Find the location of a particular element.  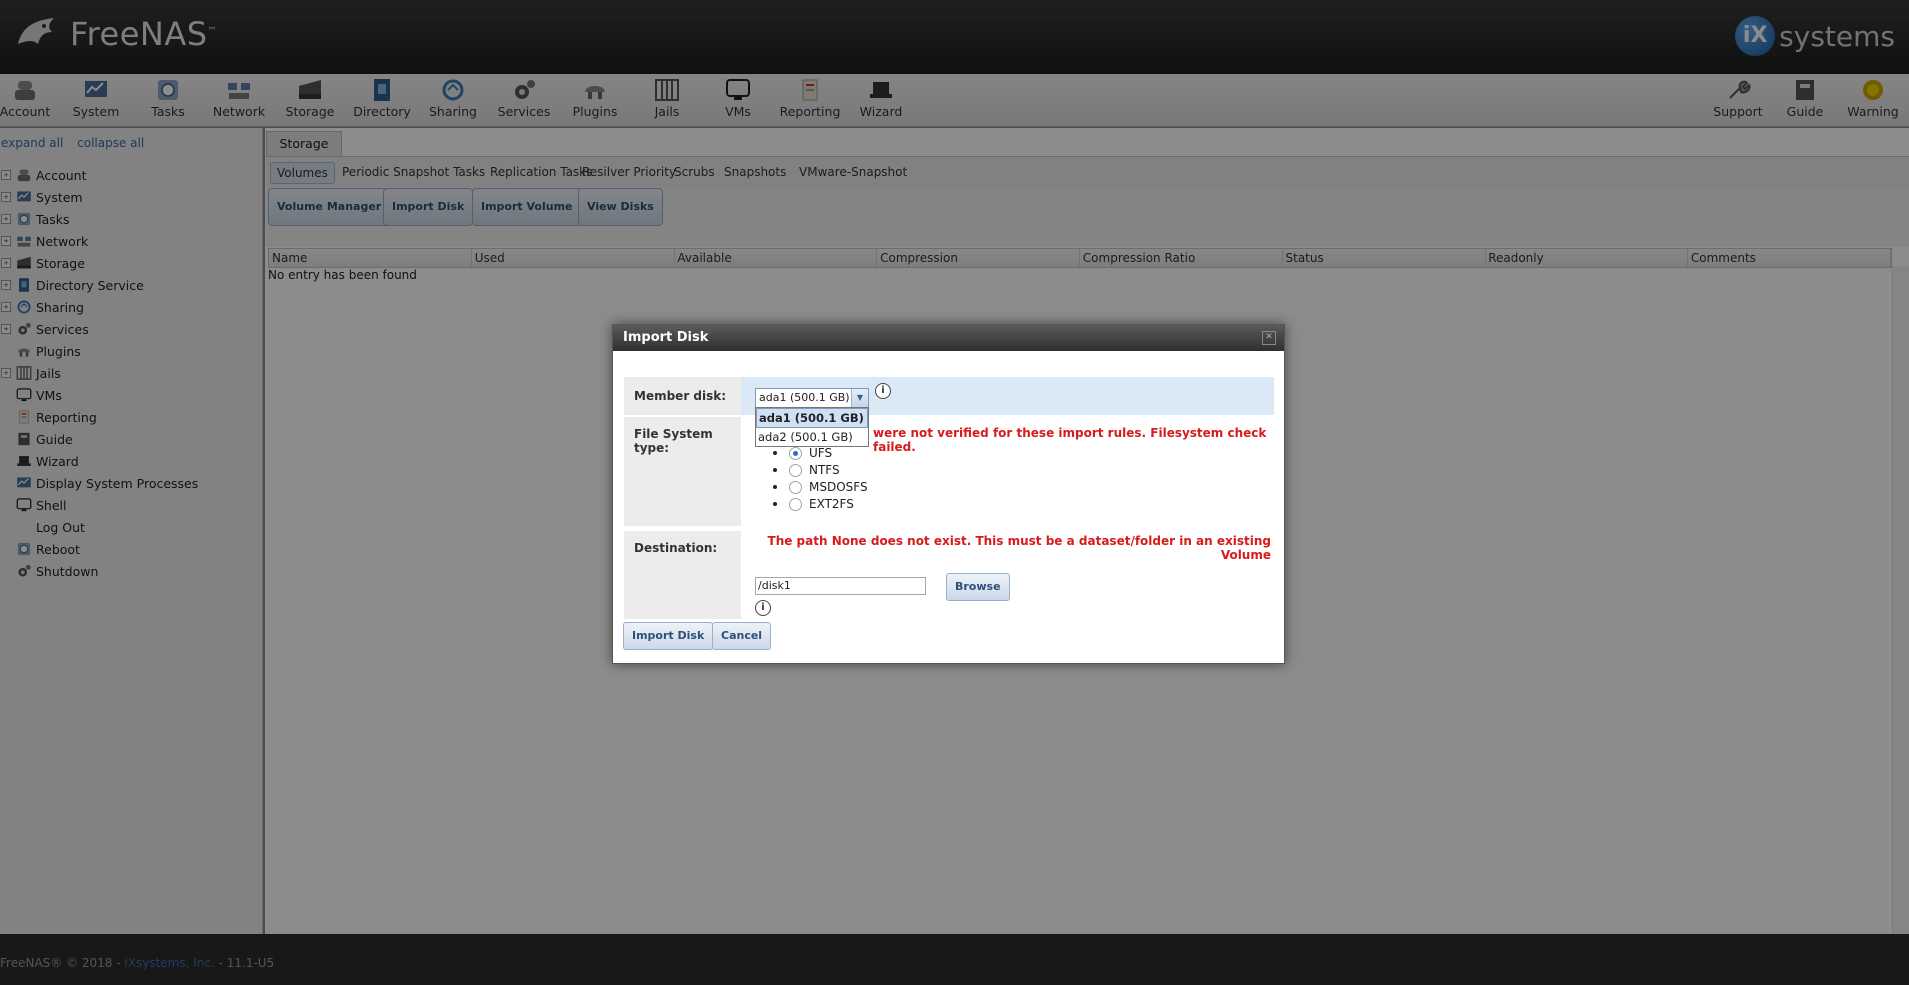

fs-option-label: UFS is located at coordinates (821, 453).